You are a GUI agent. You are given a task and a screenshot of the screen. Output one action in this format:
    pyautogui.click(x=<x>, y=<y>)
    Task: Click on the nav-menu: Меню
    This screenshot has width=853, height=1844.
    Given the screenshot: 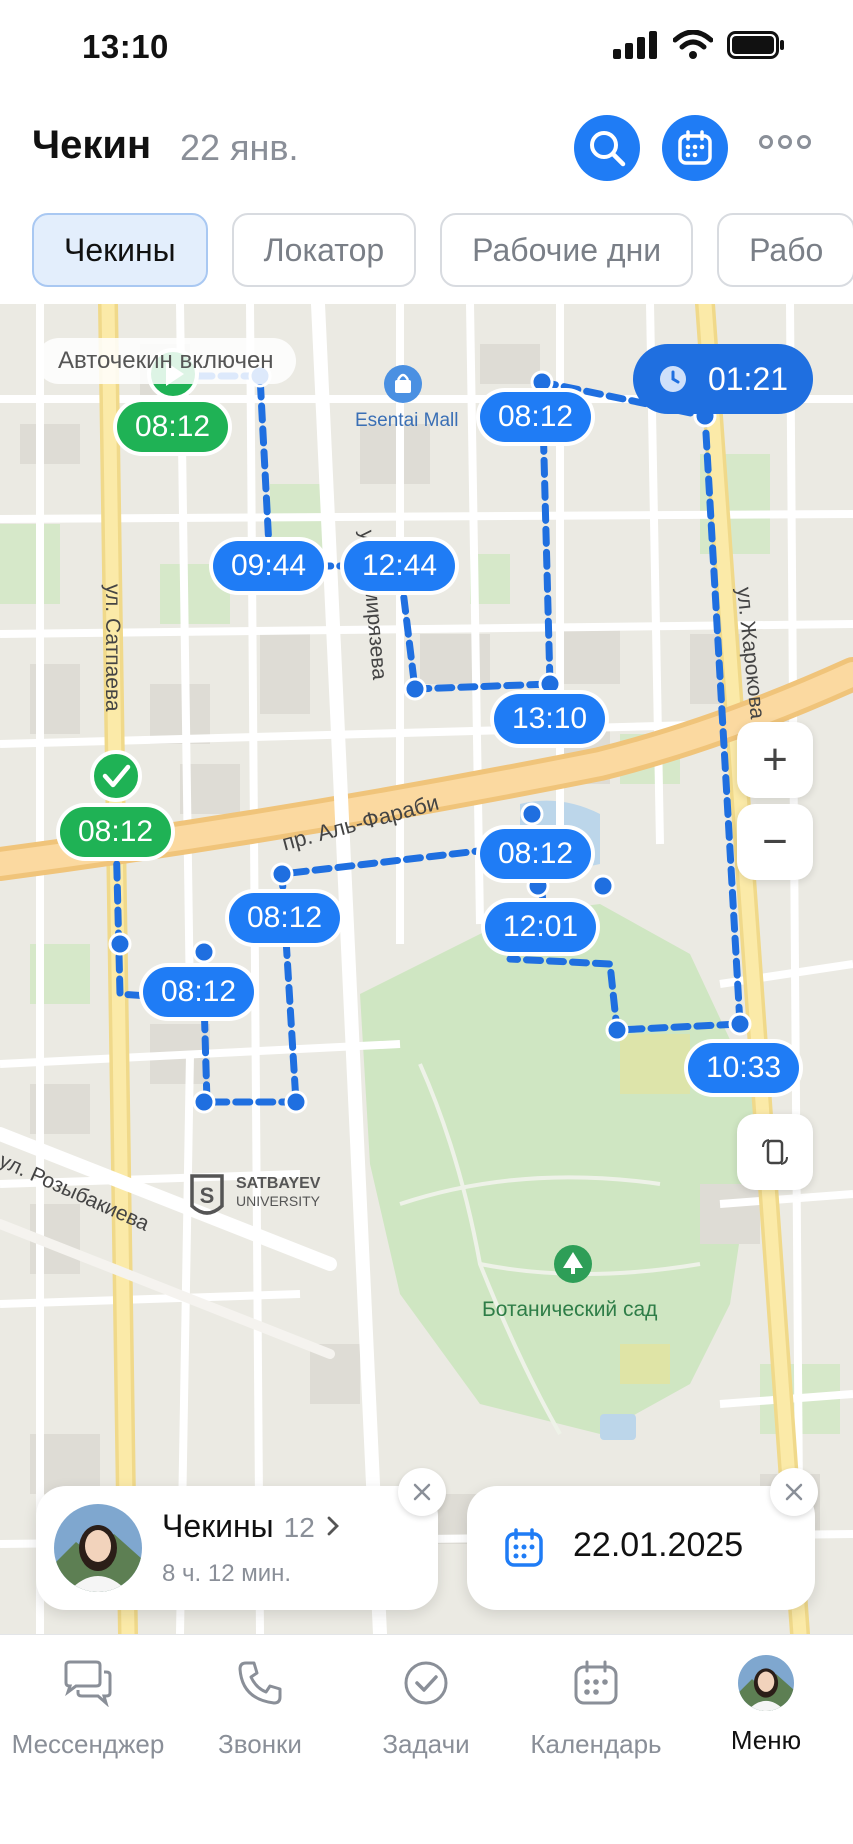 What is the action you would take?
    pyautogui.click(x=766, y=1705)
    